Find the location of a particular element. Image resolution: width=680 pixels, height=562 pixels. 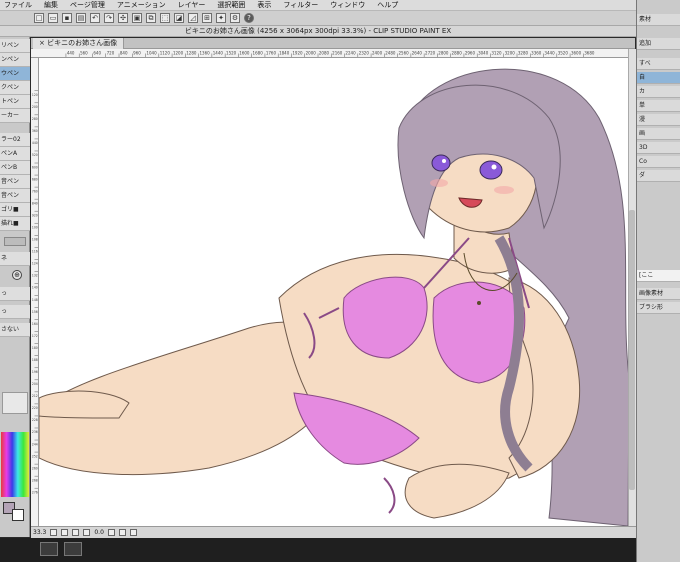

subtool-buttons is located at coordinates (15, 241).